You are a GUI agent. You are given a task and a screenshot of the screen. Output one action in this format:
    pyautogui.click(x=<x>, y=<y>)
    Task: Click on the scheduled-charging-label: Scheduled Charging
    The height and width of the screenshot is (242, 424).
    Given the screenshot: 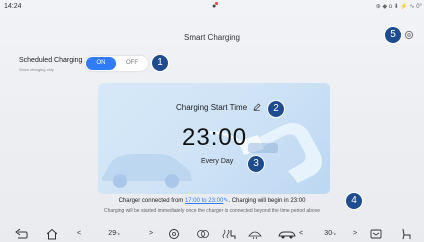 What is the action you would take?
    pyautogui.click(x=51, y=60)
    